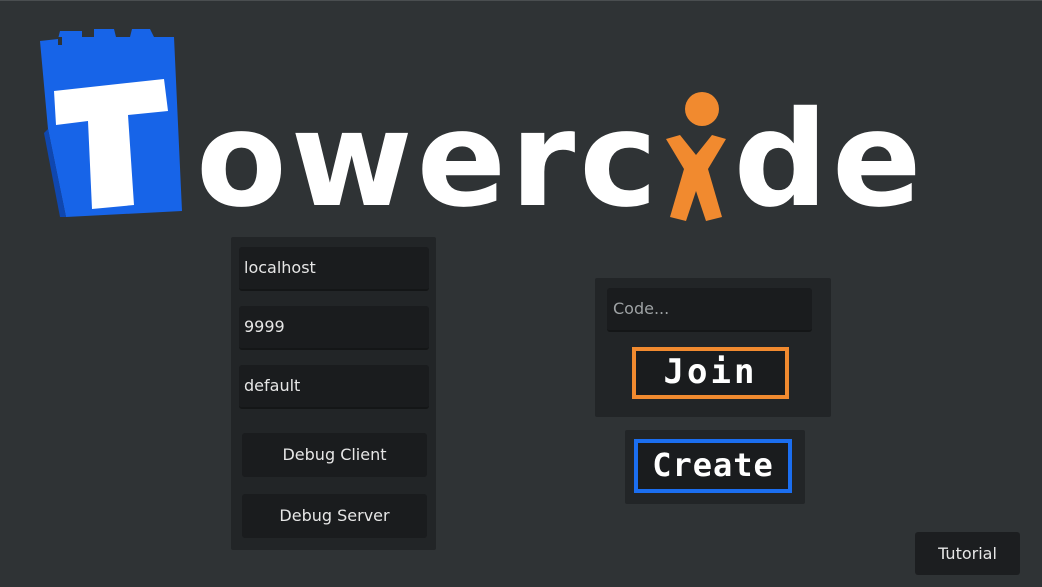 The image size is (1042, 587). Describe the element at coordinates (829, 160) in the screenshot. I see `logo-text-right: de` at that location.